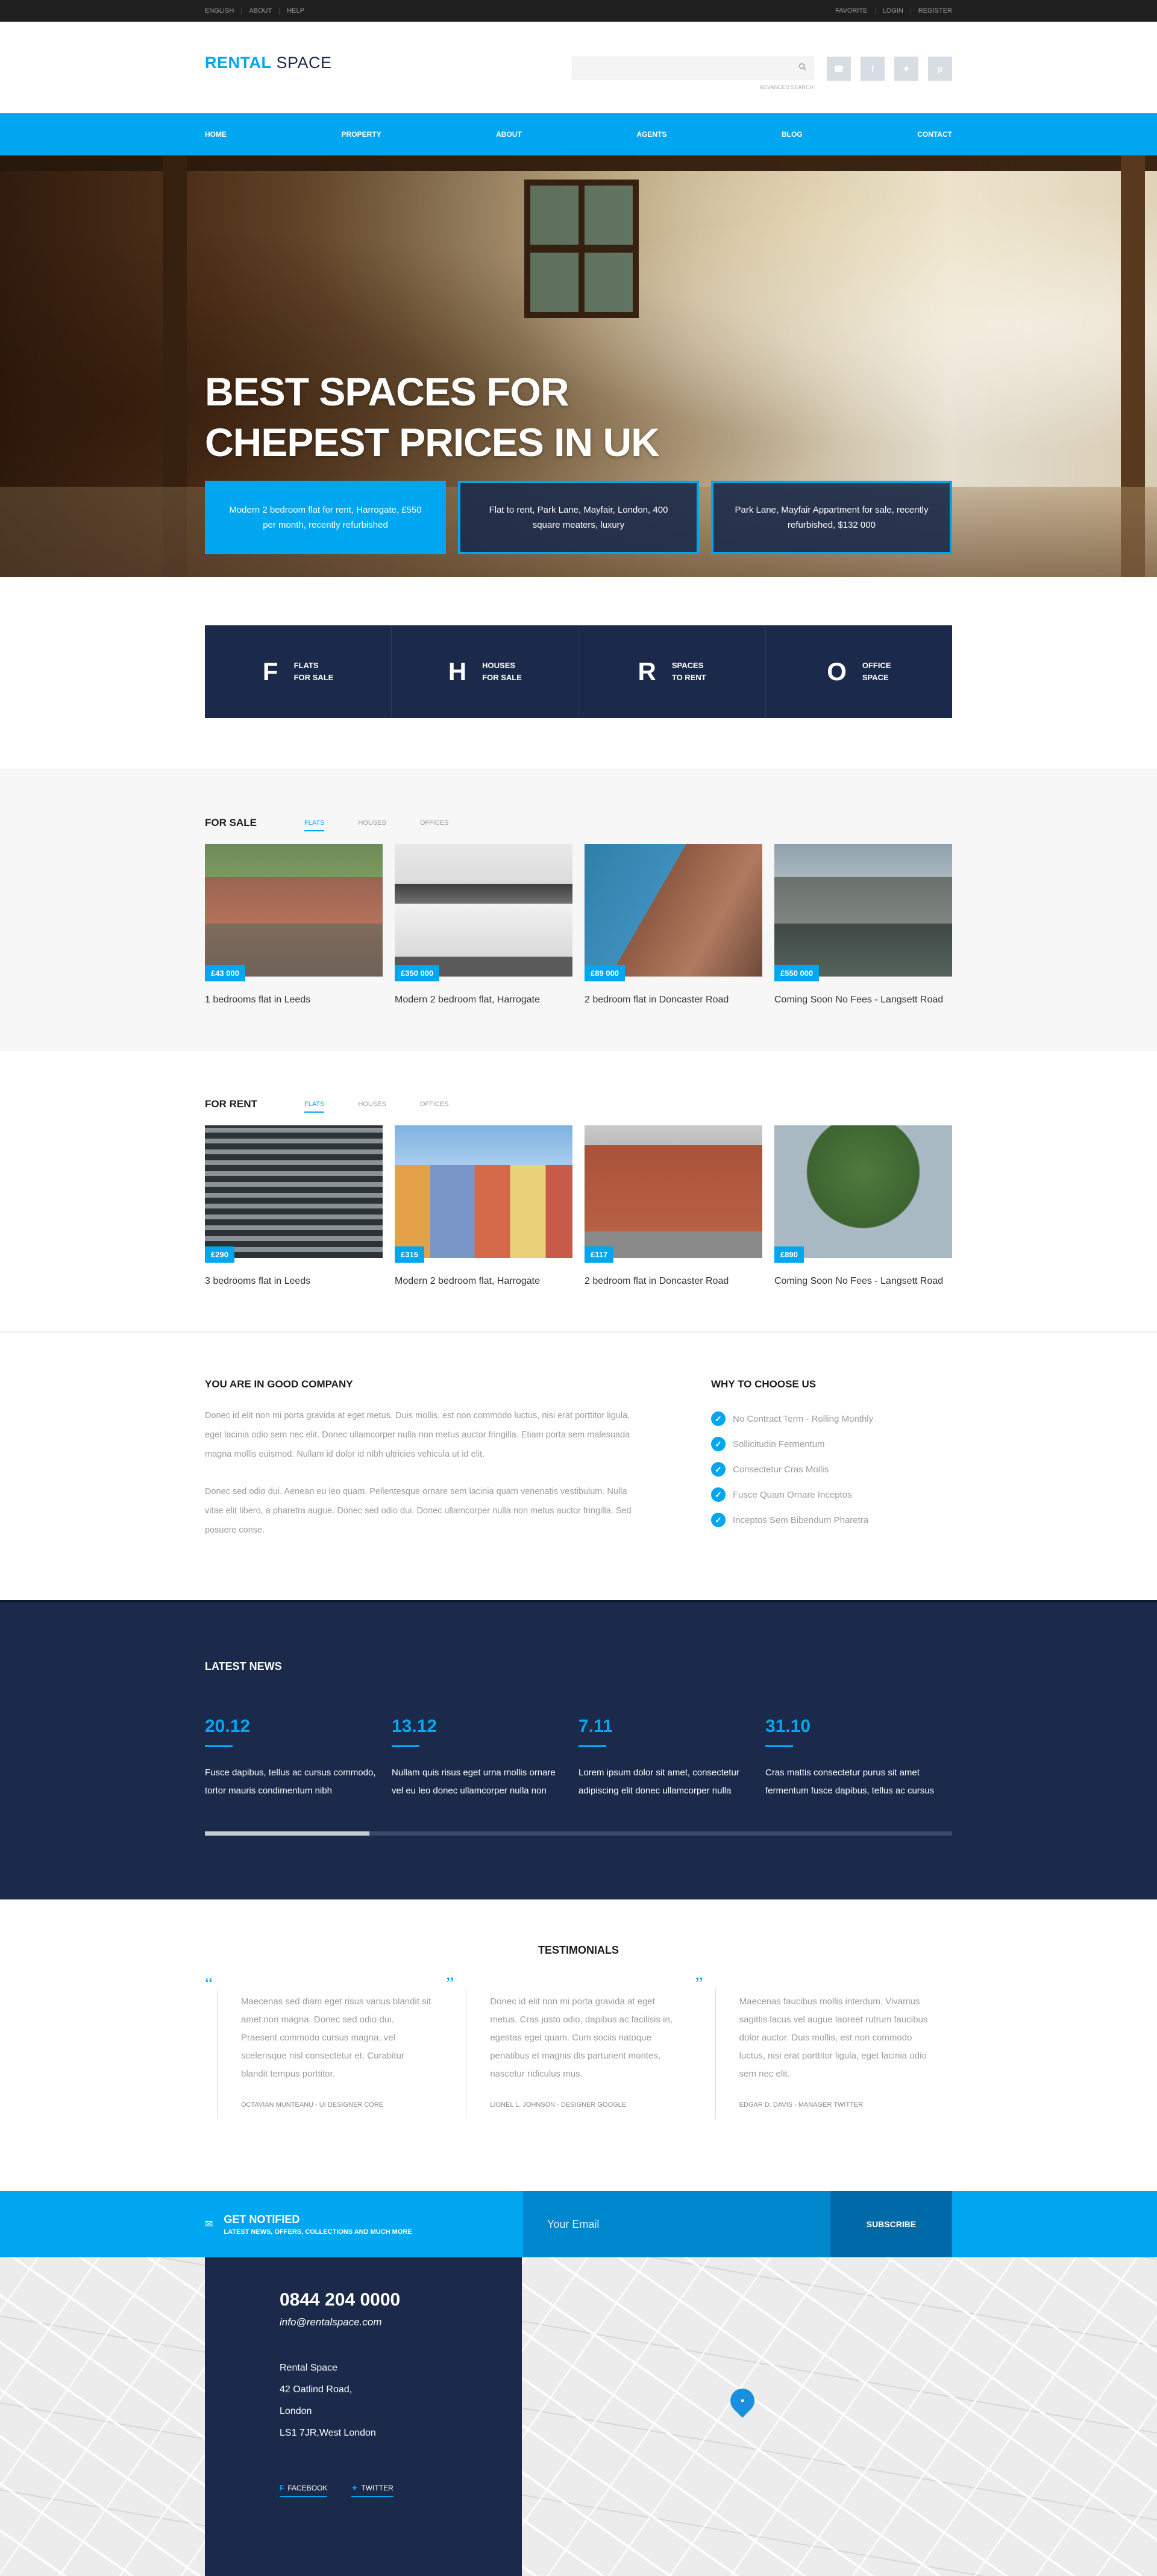 The height and width of the screenshot is (2576, 1157). I want to click on top-link-login: LOGIN, so click(894, 11).